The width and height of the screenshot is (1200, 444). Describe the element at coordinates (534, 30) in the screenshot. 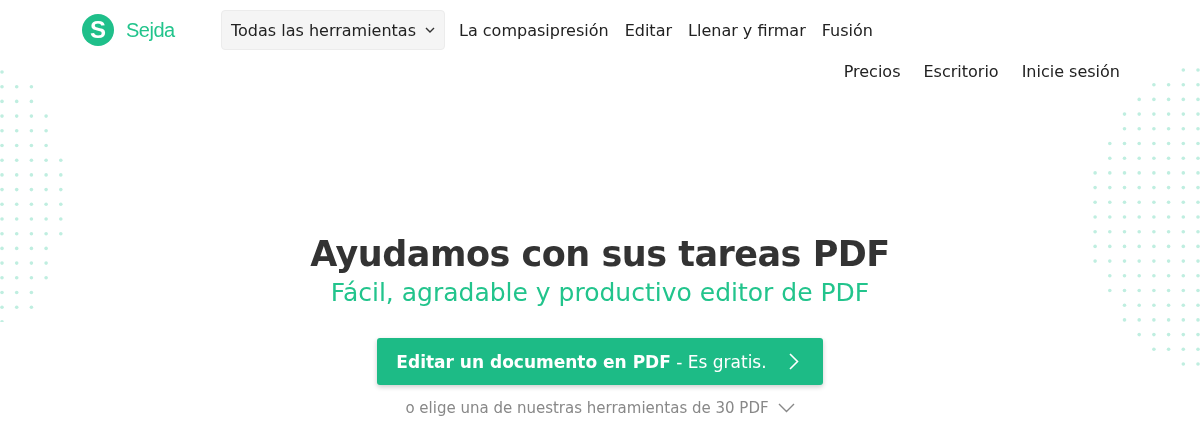

I see `nav-link: La compasipresión` at that location.